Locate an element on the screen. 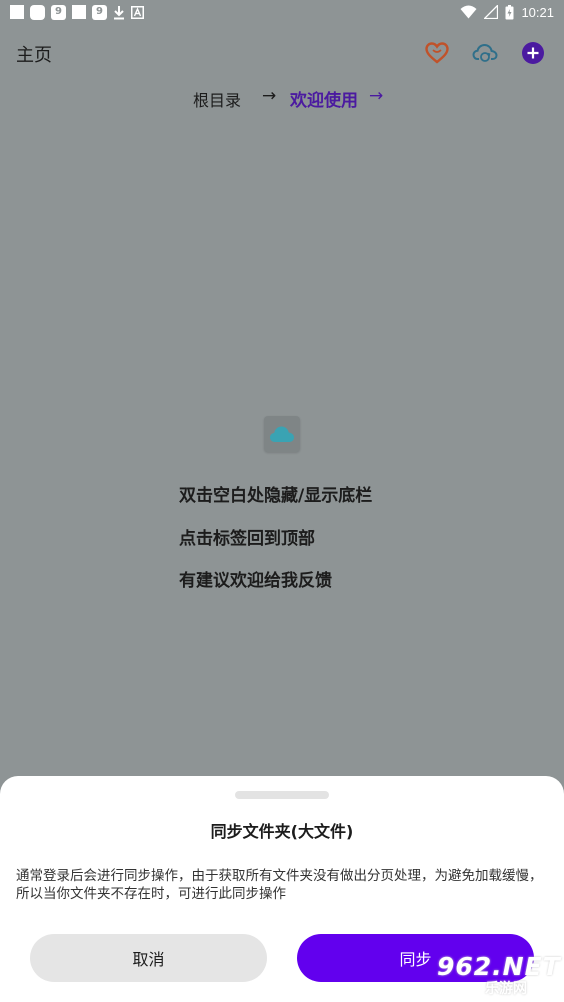 Image resolution: width=564 pixels, height=1002 pixels. status-bar-notifications: 9 9 is located at coordinates (77, 12).